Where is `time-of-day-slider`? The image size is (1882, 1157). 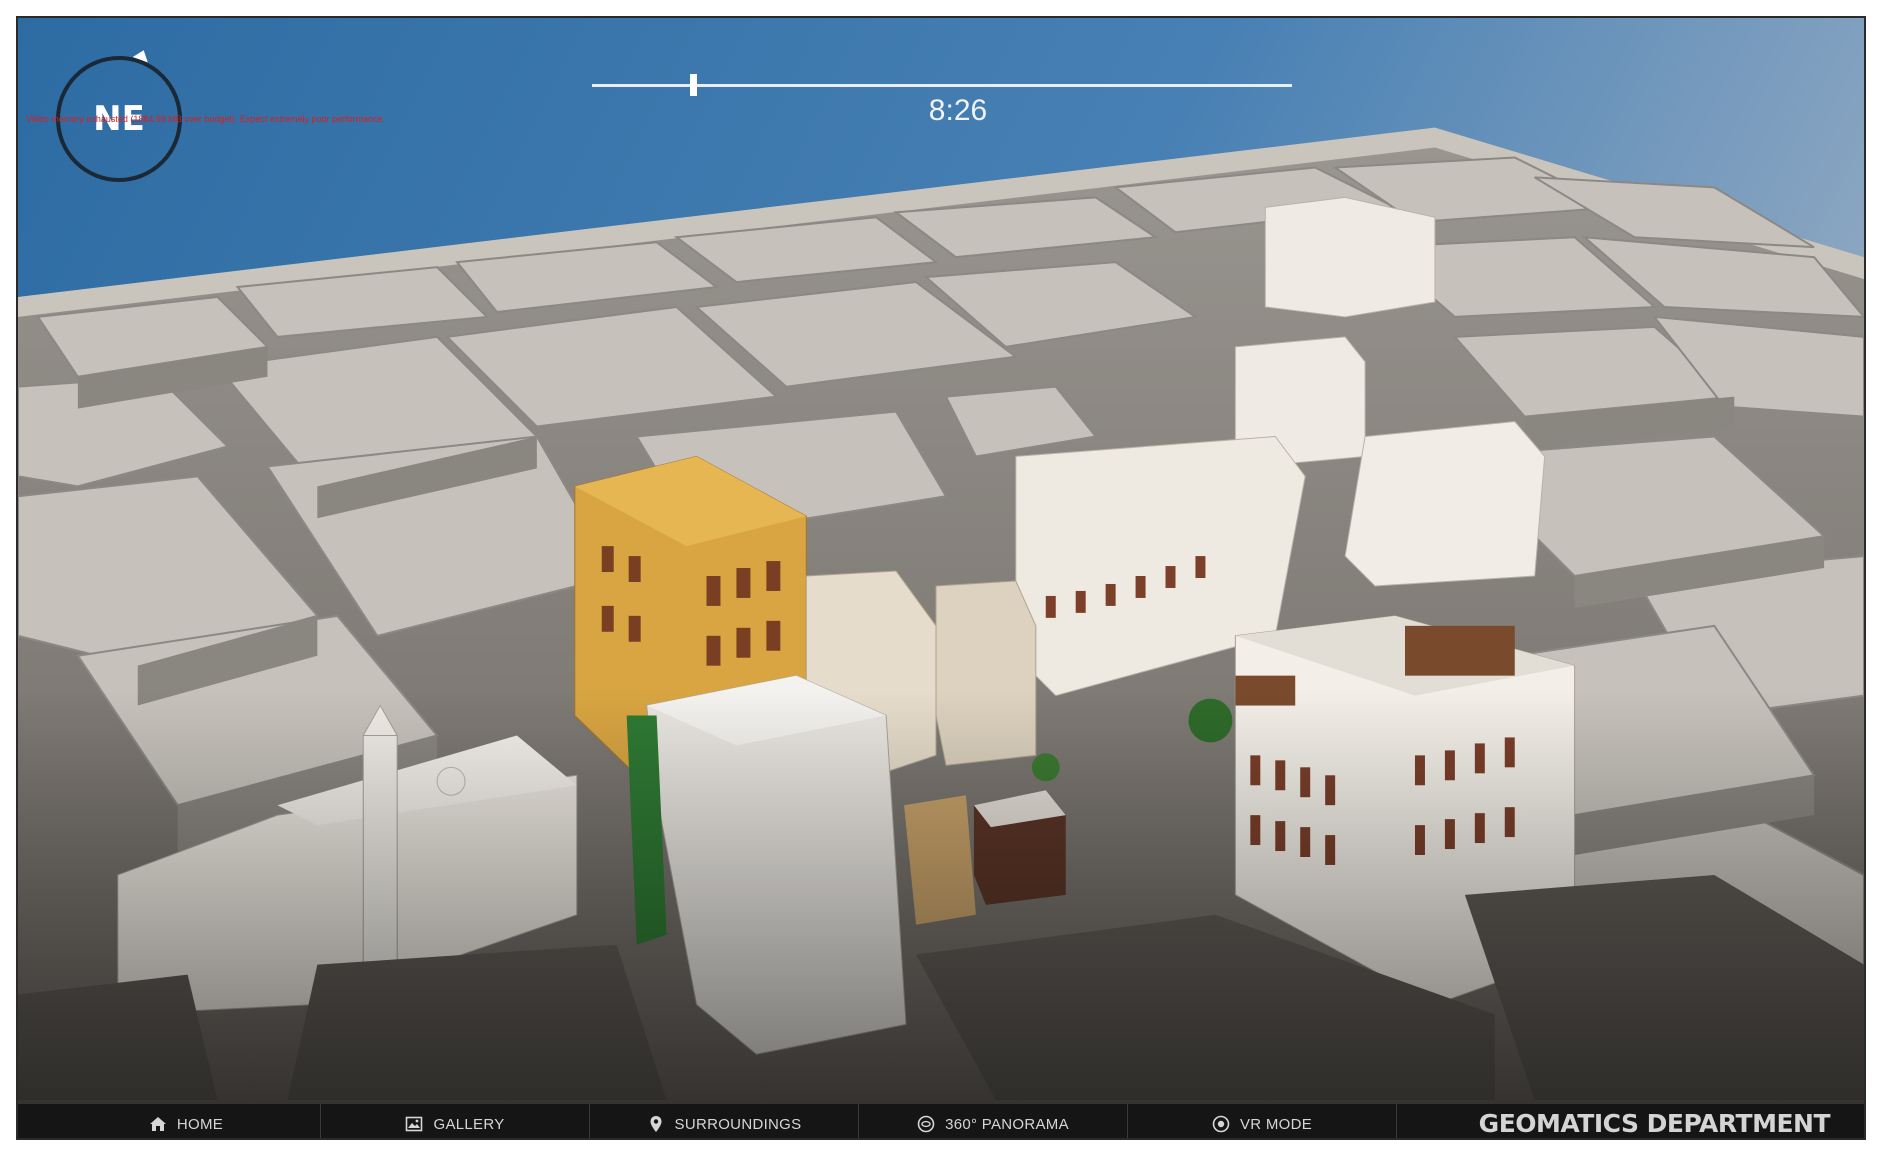
time-of-day-slider is located at coordinates (942, 78).